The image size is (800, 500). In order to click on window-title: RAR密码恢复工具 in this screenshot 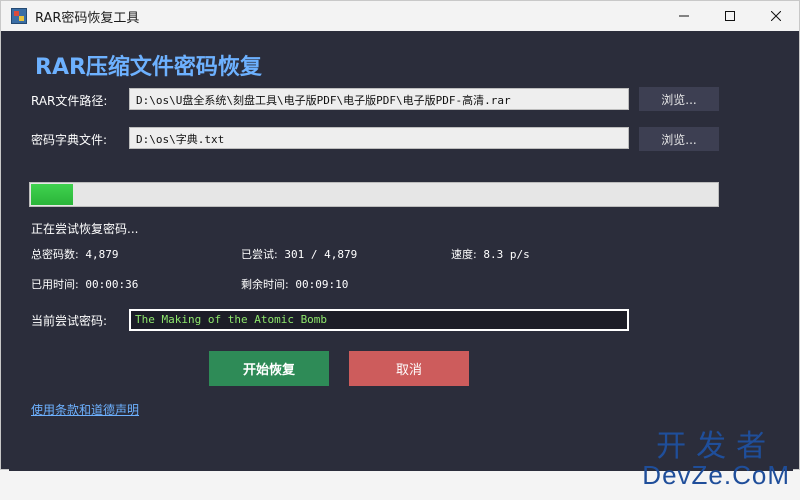, I will do `click(87, 18)`.